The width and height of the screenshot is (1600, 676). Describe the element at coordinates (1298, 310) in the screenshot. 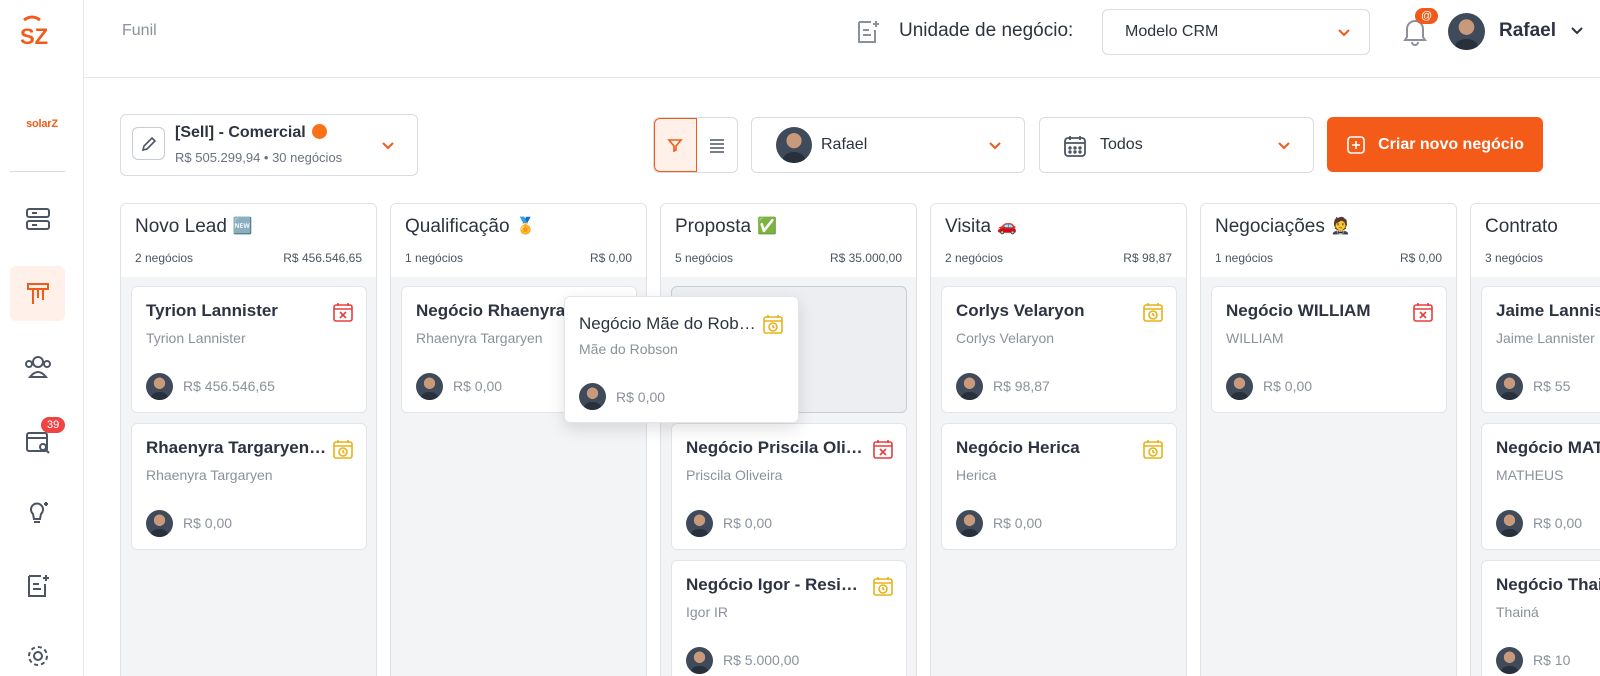

I see `deal-title: Negócio WILLIAM` at that location.